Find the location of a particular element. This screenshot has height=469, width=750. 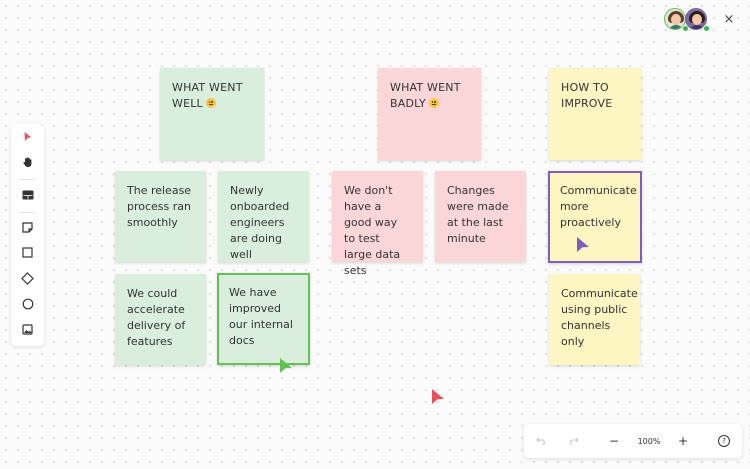

select-pointer-icon is located at coordinates (27, 136).